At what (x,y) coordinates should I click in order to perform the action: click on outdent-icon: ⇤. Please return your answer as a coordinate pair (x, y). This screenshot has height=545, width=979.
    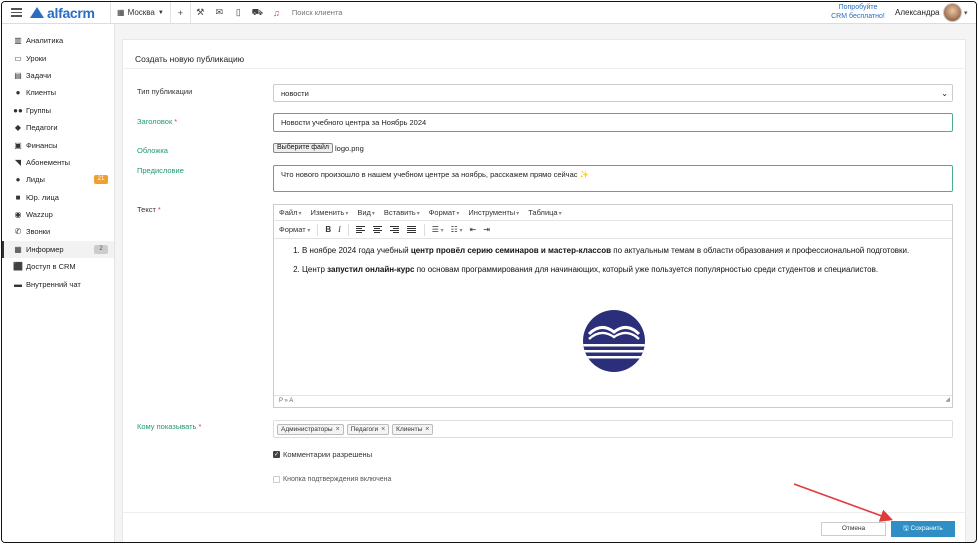
    Looking at the image, I should click on (473, 229).